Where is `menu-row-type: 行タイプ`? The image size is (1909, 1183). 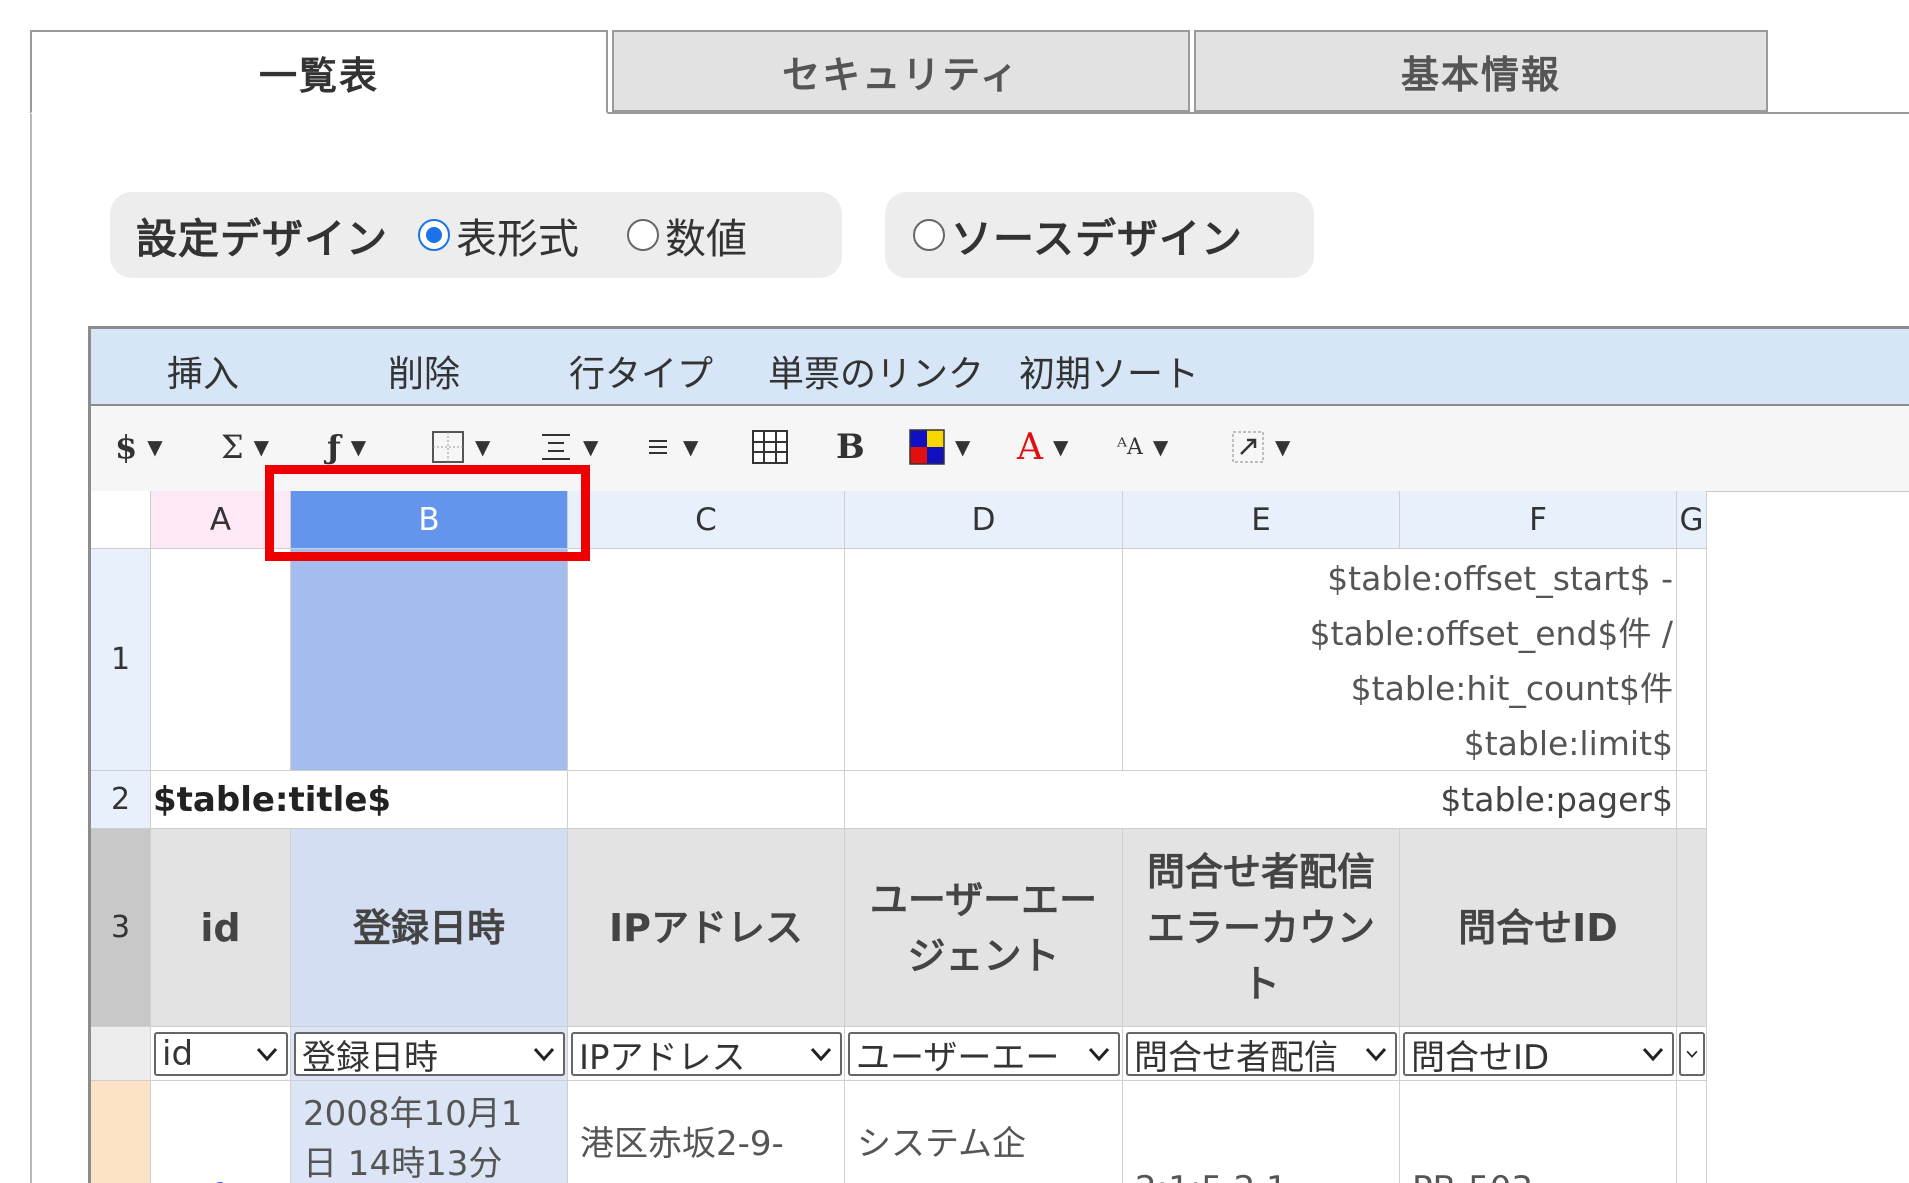
menu-row-type: 行タイプ is located at coordinates (641, 371).